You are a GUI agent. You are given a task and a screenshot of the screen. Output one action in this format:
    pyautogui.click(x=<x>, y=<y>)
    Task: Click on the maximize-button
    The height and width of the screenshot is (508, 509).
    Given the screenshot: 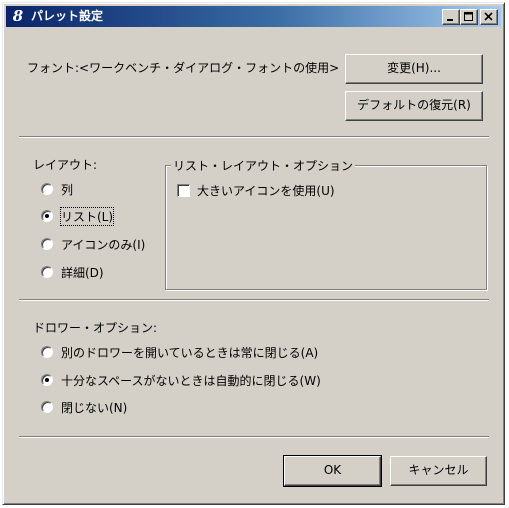 What is the action you would take?
    pyautogui.click(x=469, y=17)
    